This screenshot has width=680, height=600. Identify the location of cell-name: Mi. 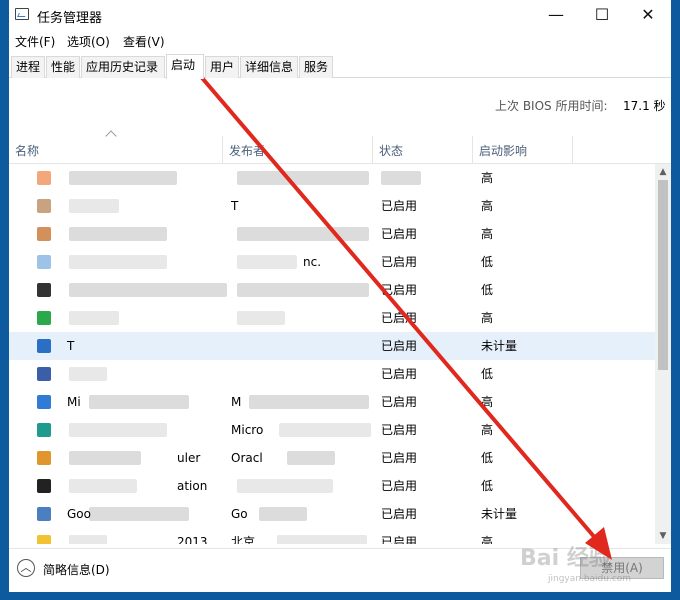
(74, 402).